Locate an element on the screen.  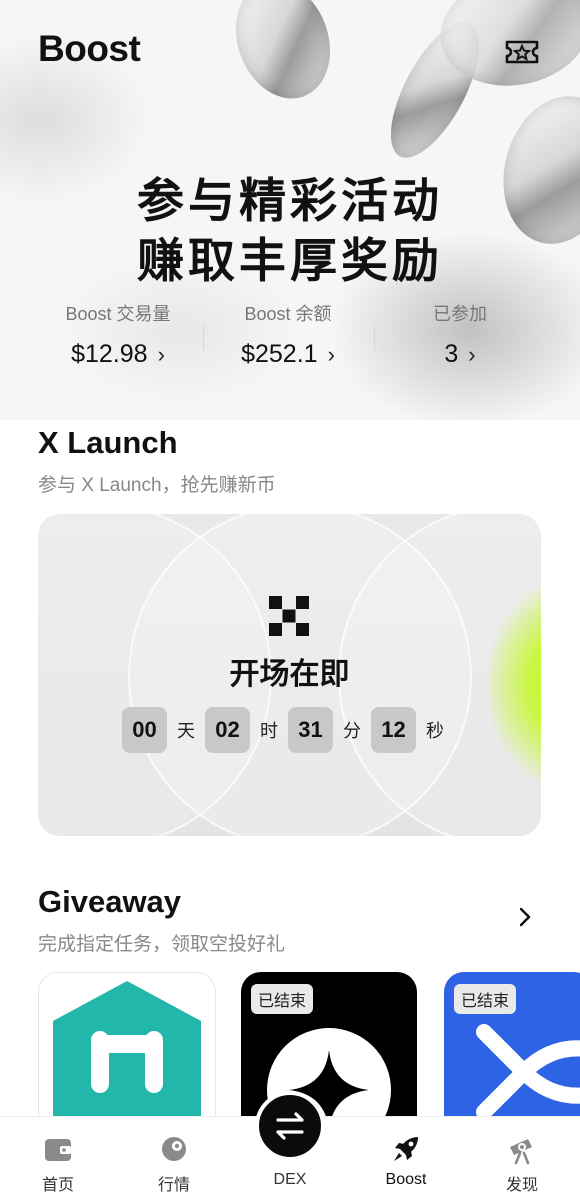
rocket-icon is located at coordinates (406, 1149).